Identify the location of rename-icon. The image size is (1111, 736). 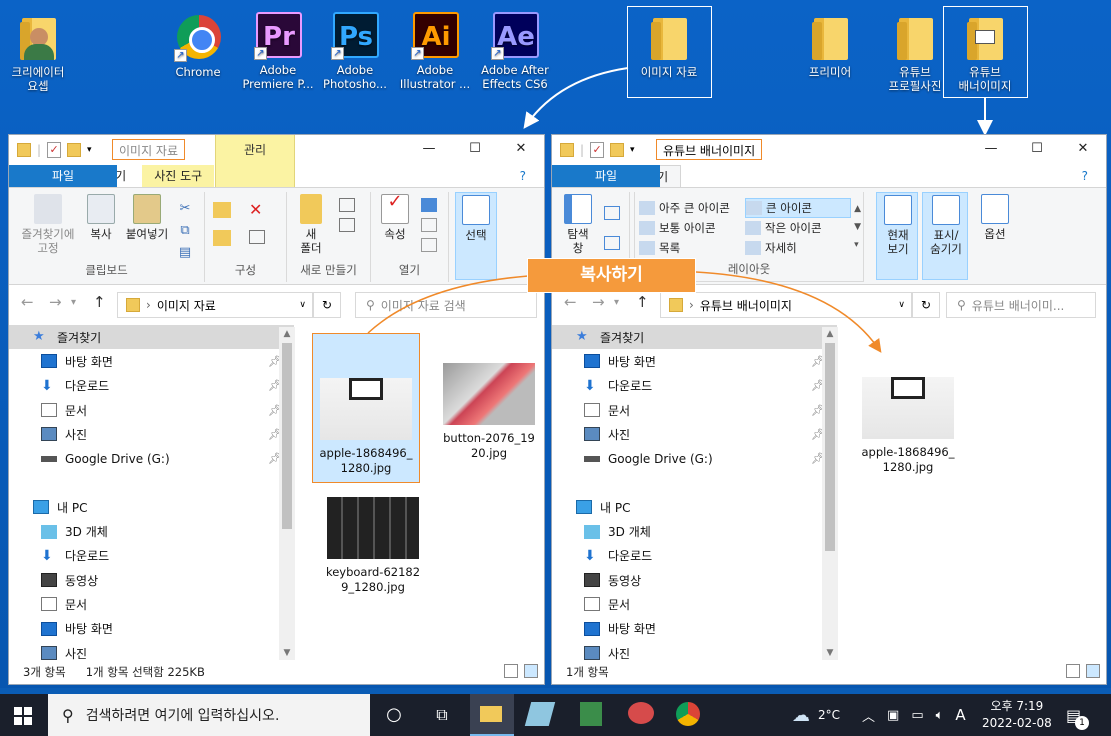
(257, 237).